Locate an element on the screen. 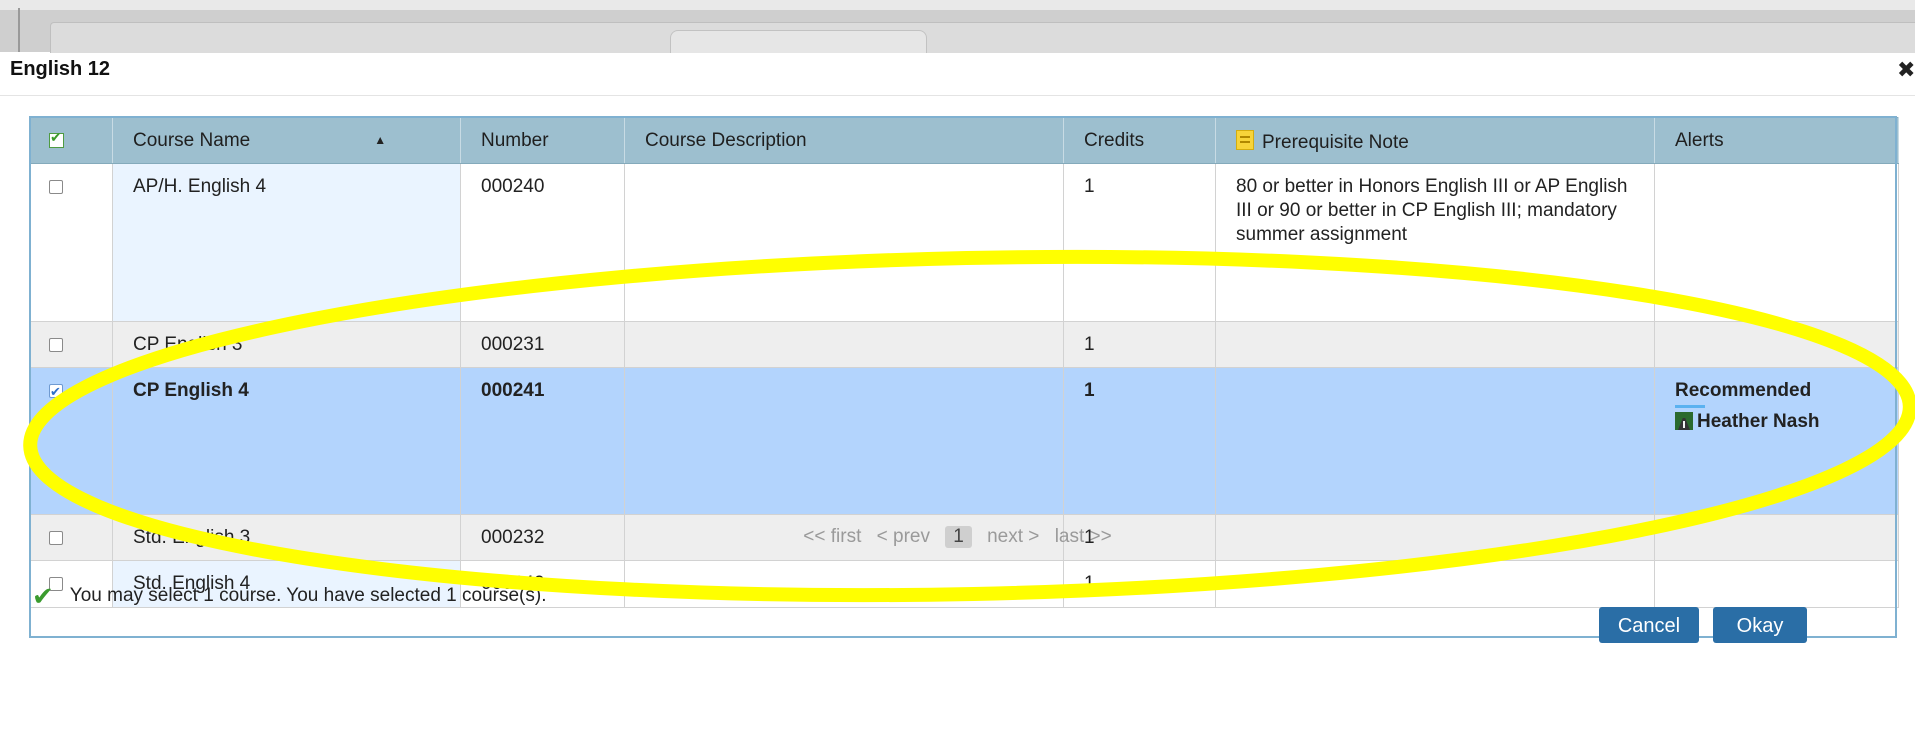 Image resolution: width=1915 pixels, height=754 pixels. pager-first: << first is located at coordinates (832, 536).